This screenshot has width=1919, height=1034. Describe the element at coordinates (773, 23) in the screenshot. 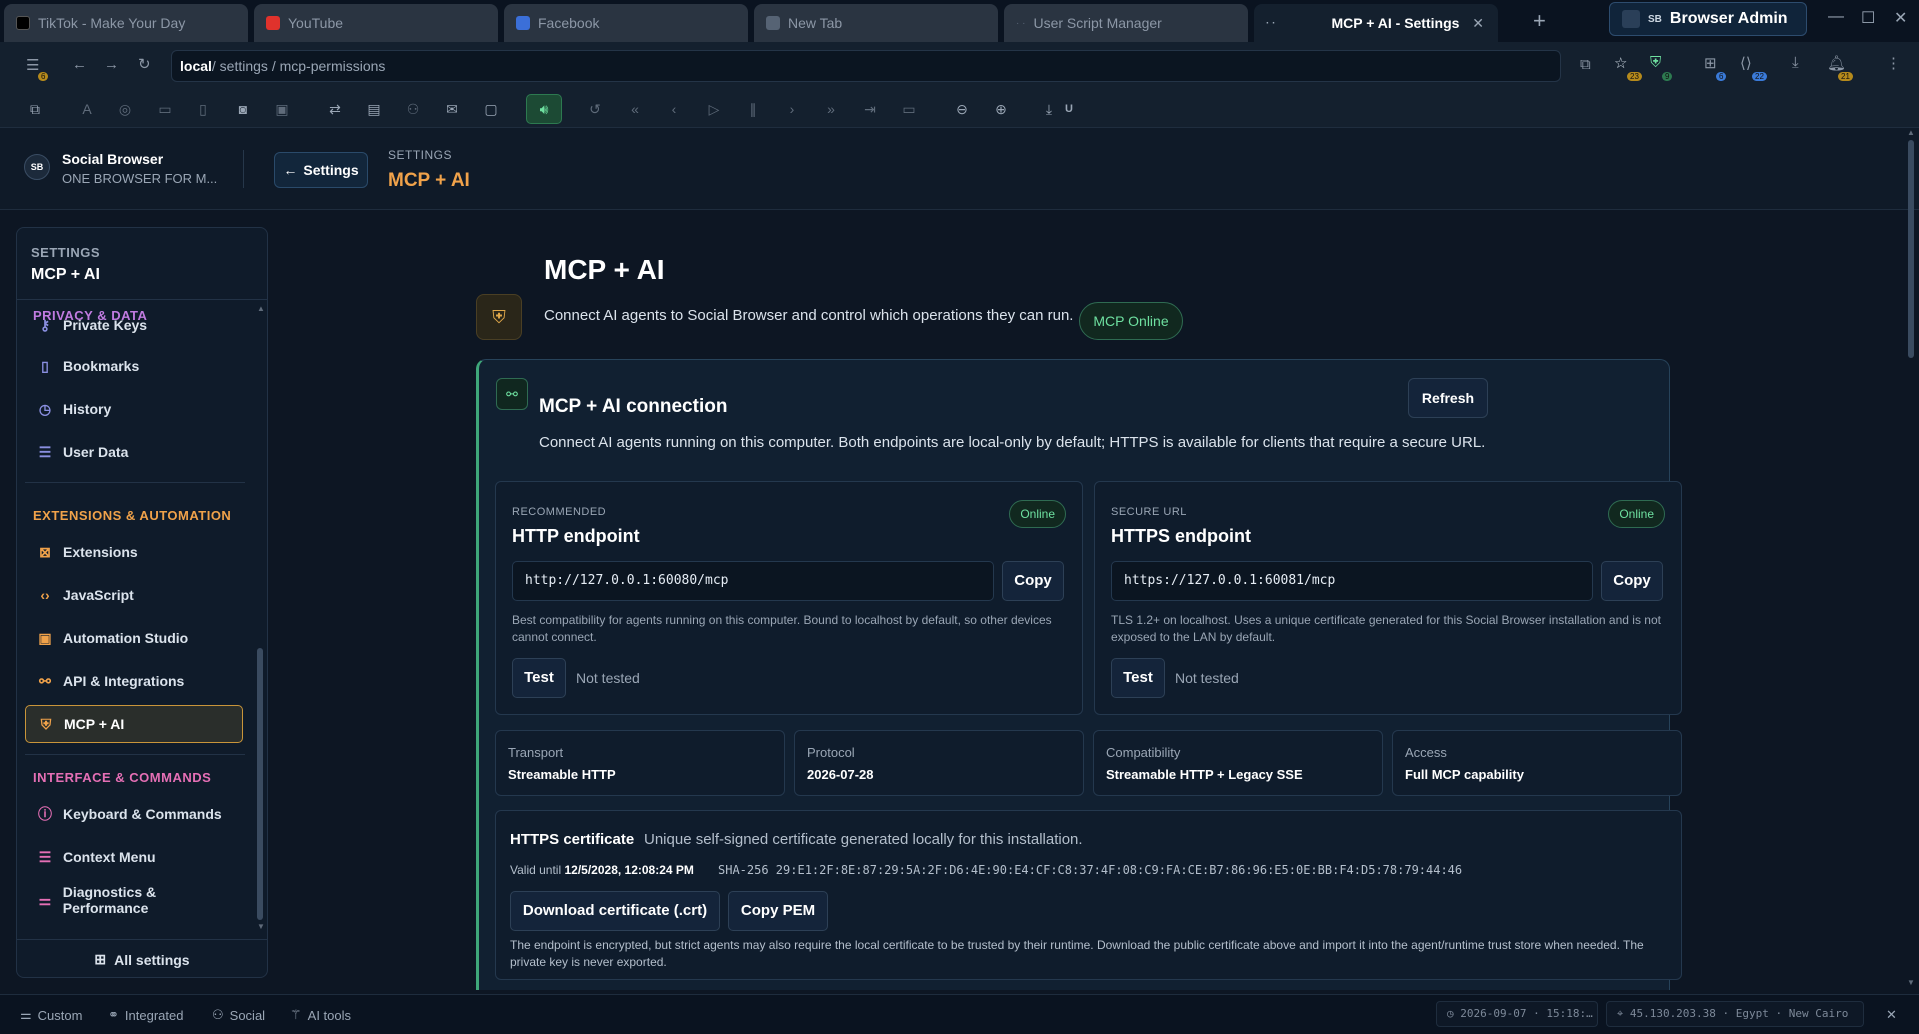

I see `shield-tab-icon` at that location.